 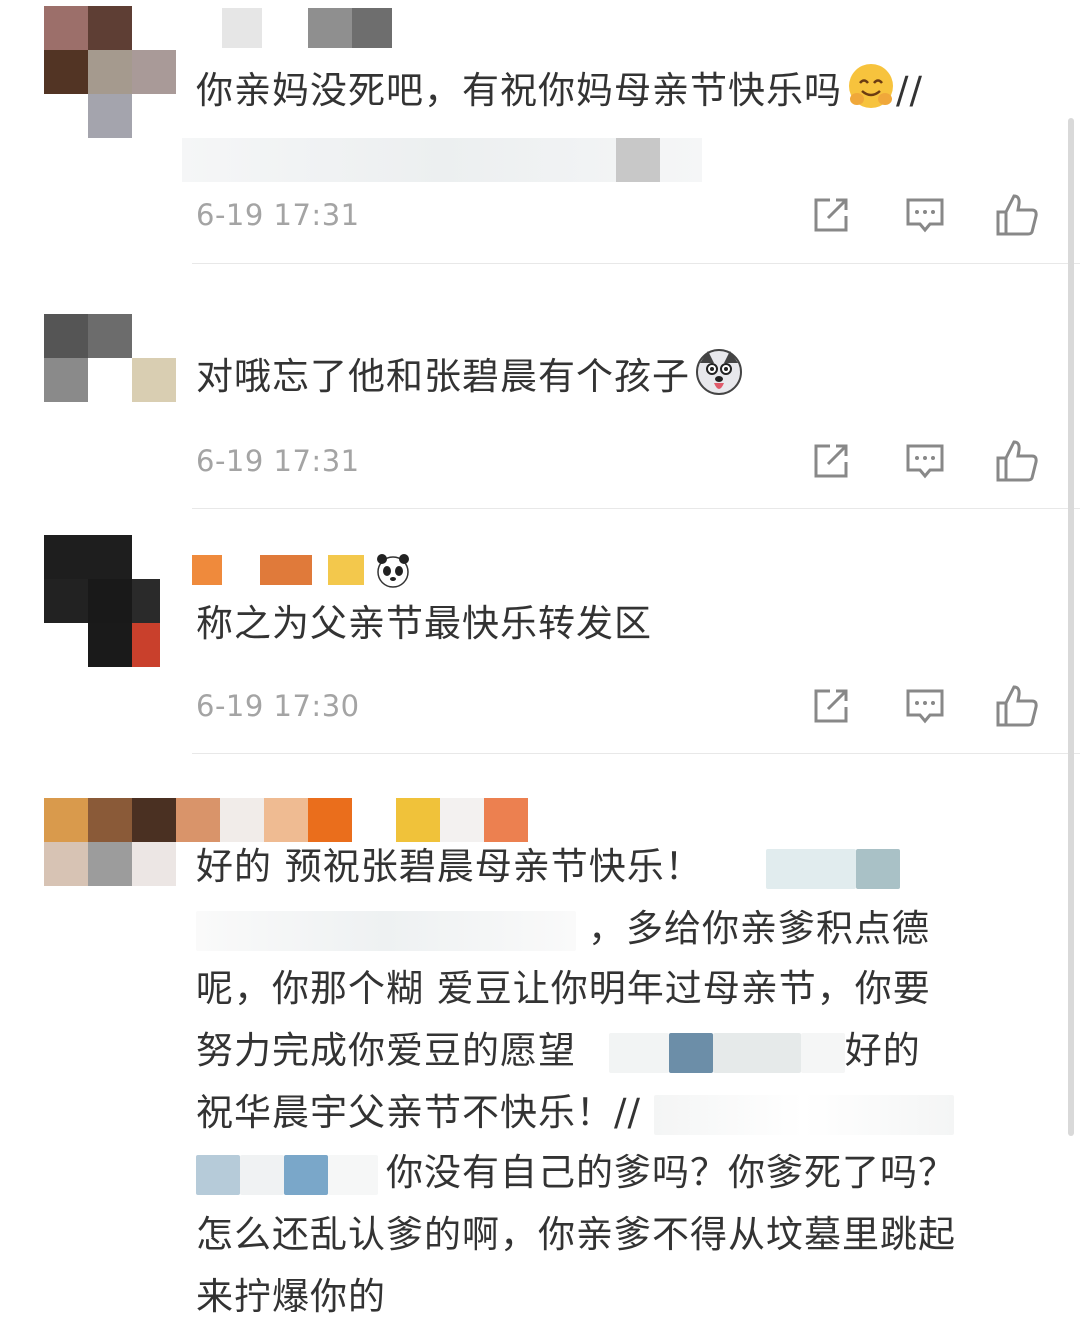 I want to click on comment-text-line: ，多给你亲爹积点德, so click(x=618, y=928).